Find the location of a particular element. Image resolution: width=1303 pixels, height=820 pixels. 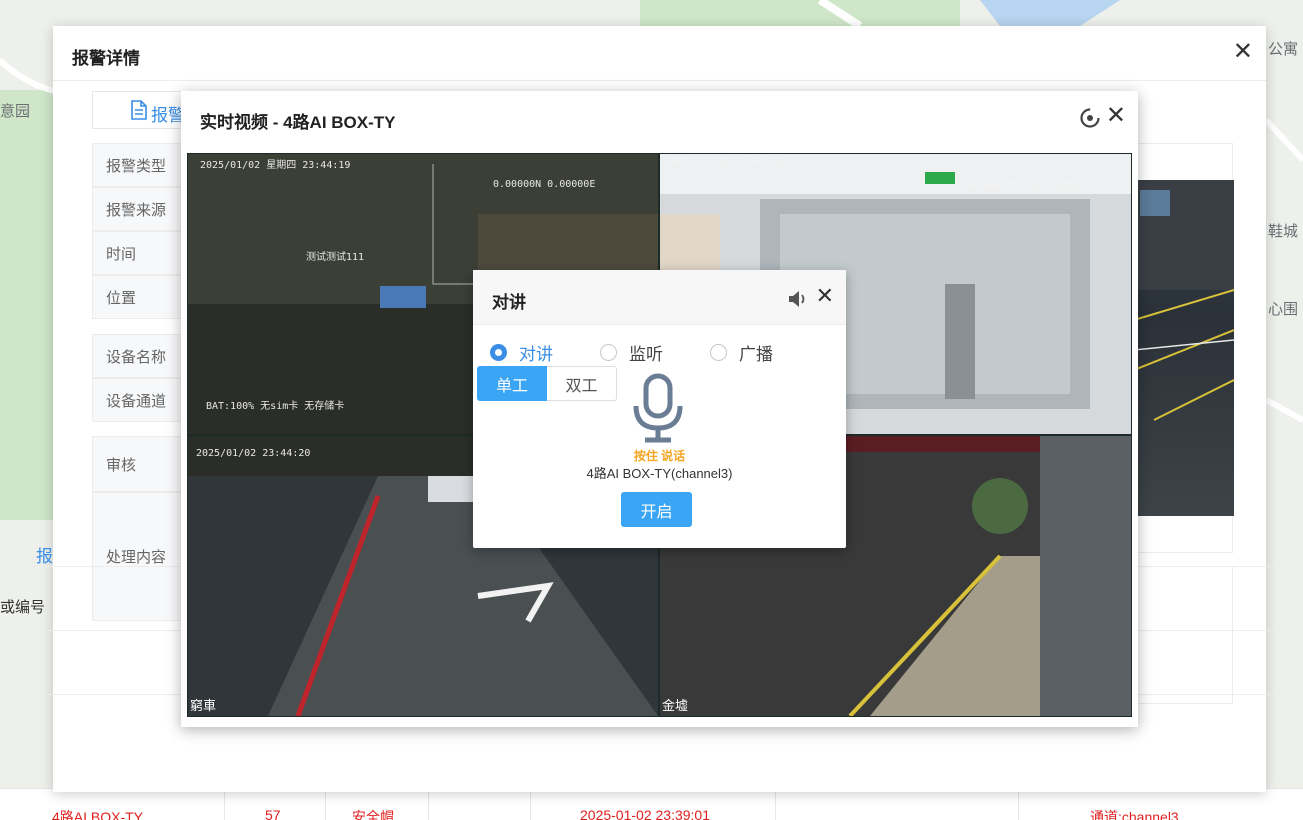

start-button: 开启 is located at coordinates (656, 509).